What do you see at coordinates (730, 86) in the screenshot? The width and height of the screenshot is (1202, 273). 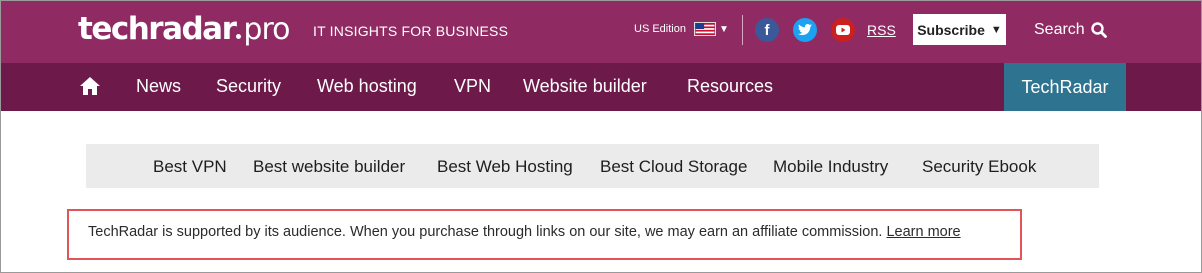 I see `nav-item-resources: Resources` at bounding box center [730, 86].